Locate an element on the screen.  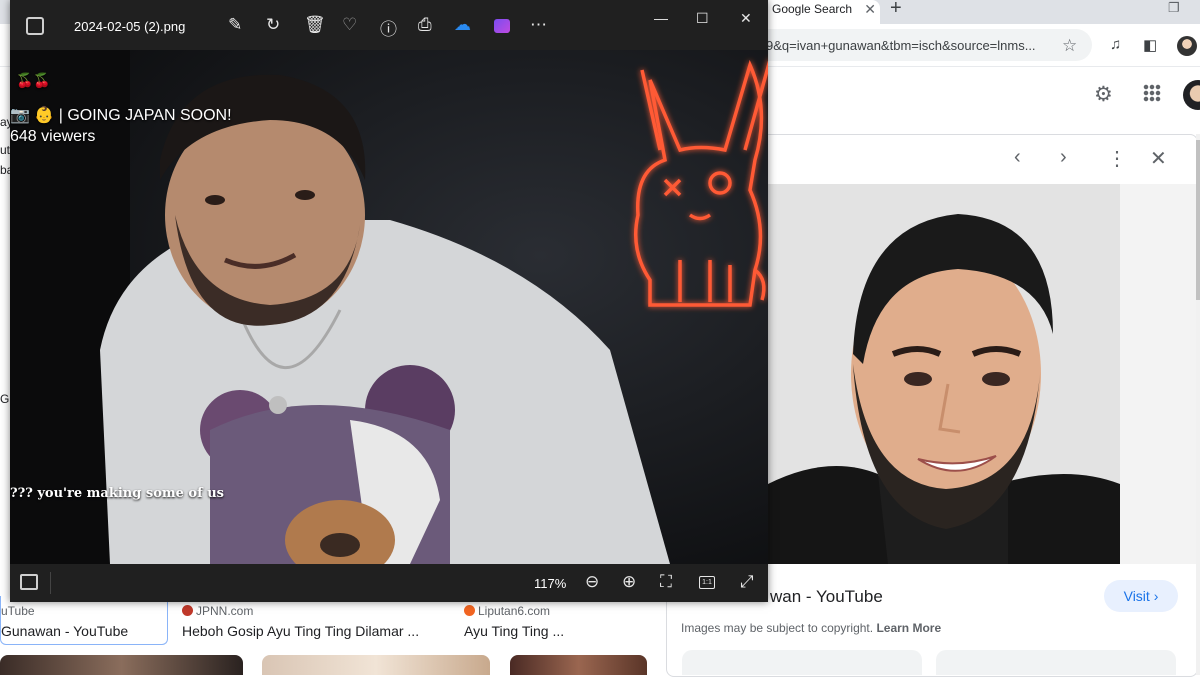
chevron-left-icon: ‹ is located at coordinates (1017, 157).